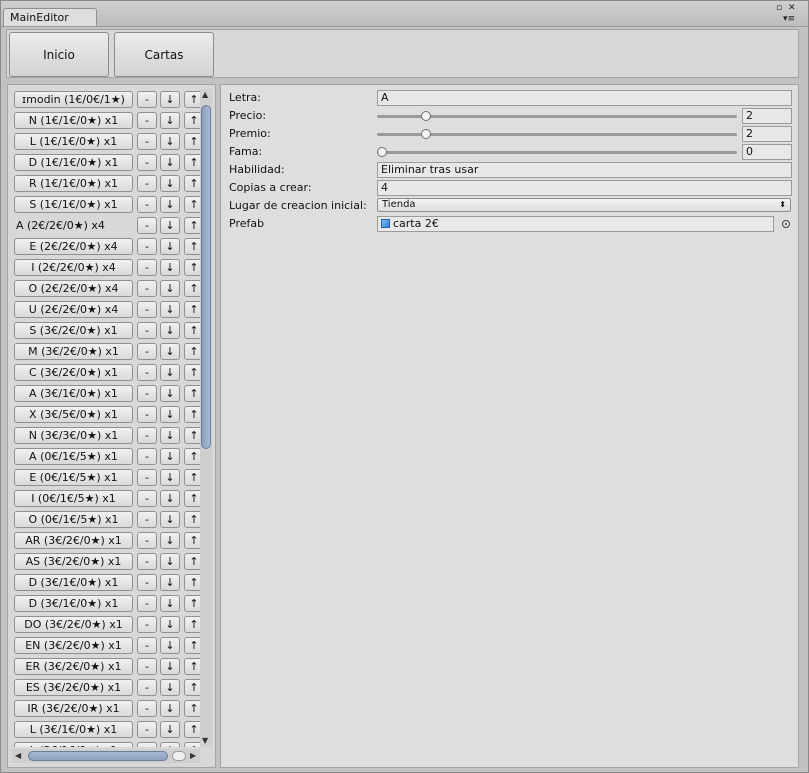 Image resolution: width=809 pixels, height=773 pixels. Describe the element at coordinates (164, 54) in the screenshot. I see `cartas-button: Cartas` at that location.